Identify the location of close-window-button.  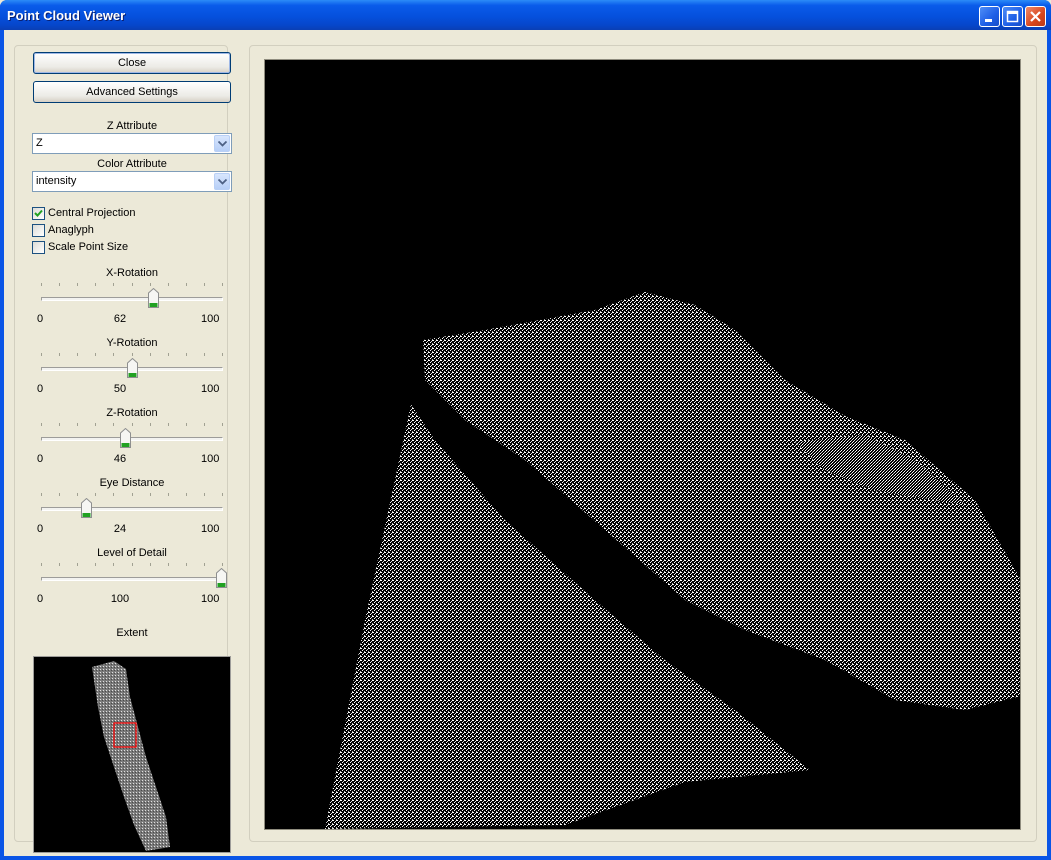
(1035, 16).